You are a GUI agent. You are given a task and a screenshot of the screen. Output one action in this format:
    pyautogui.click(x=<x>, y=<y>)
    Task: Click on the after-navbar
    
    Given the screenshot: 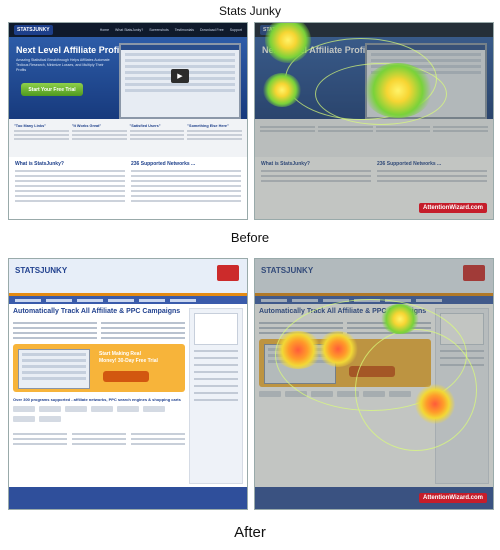 What is the action you would take?
    pyautogui.click(x=128, y=300)
    